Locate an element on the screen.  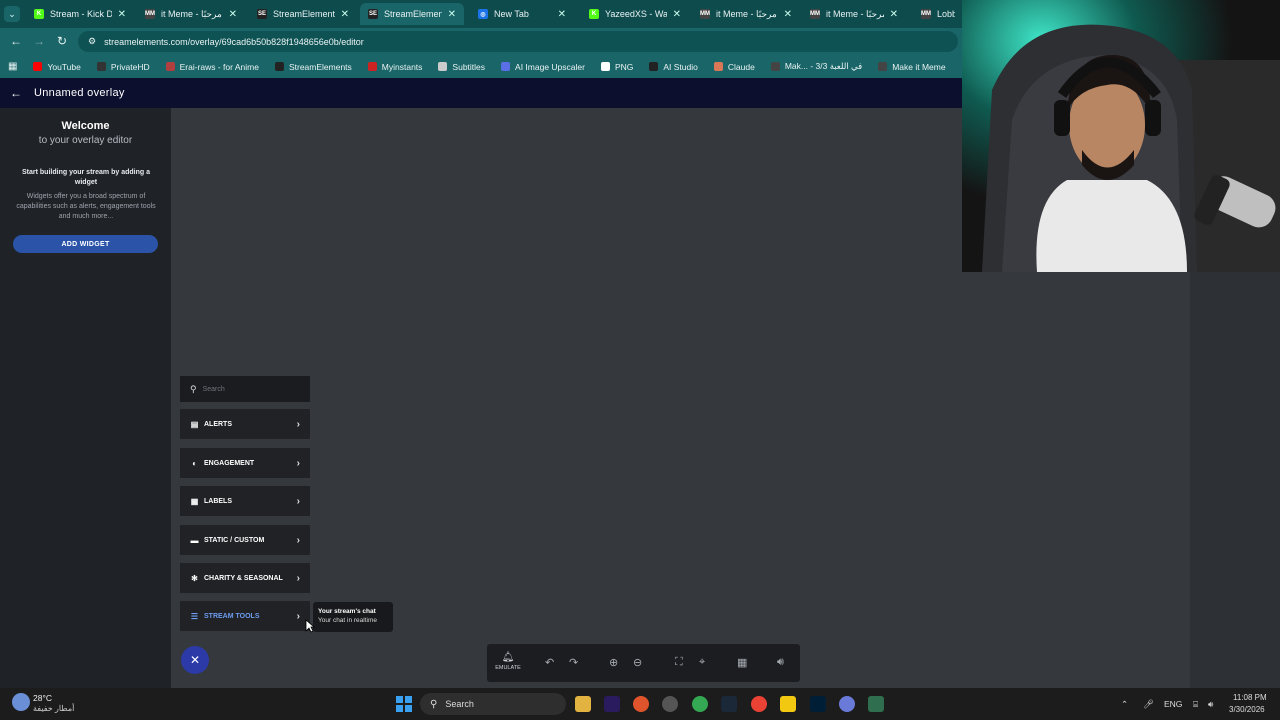
tab-title: Stream - Kick Da is located at coordinates (81, 14).